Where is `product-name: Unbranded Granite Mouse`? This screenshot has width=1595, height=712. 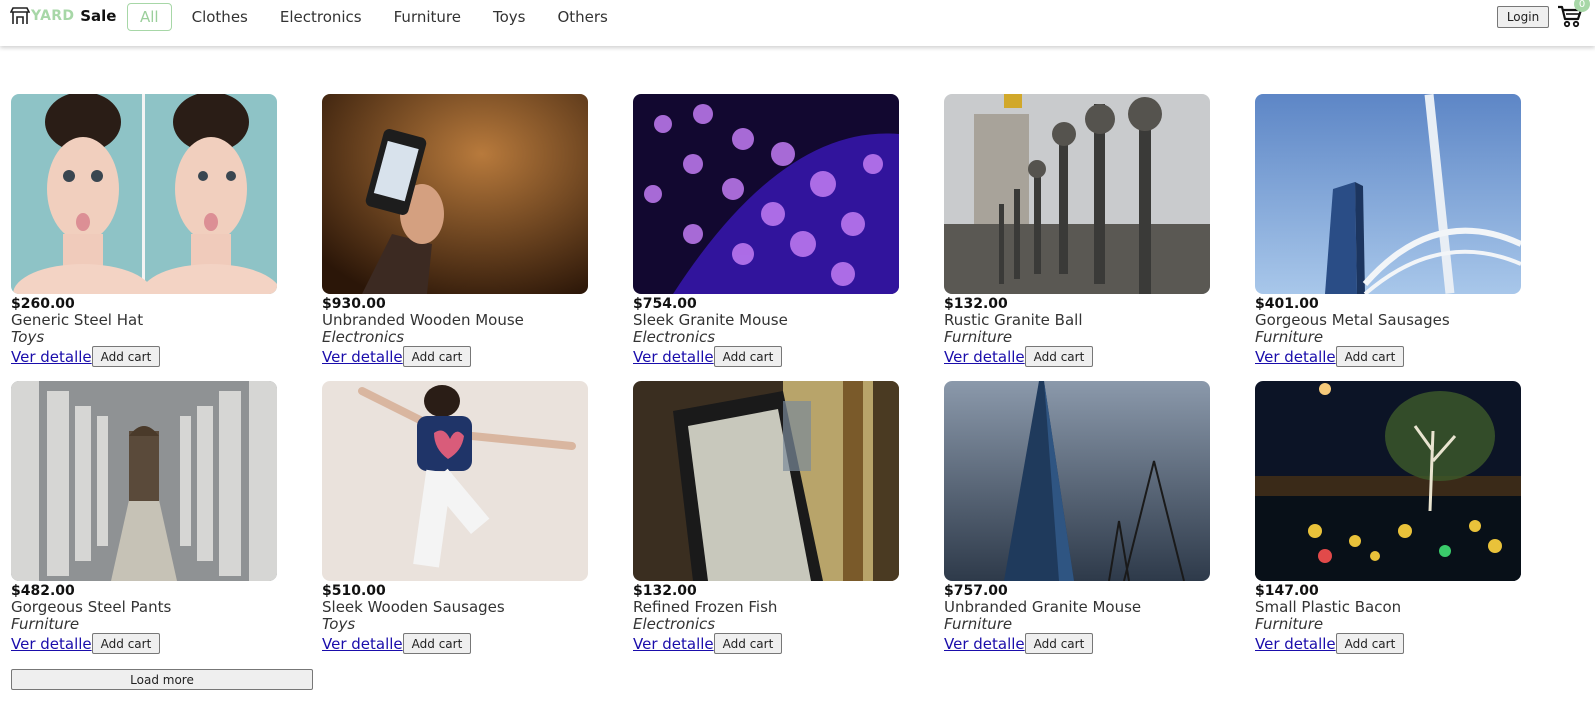
product-name: Unbranded Granite Mouse is located at coordinates (1043, 607).